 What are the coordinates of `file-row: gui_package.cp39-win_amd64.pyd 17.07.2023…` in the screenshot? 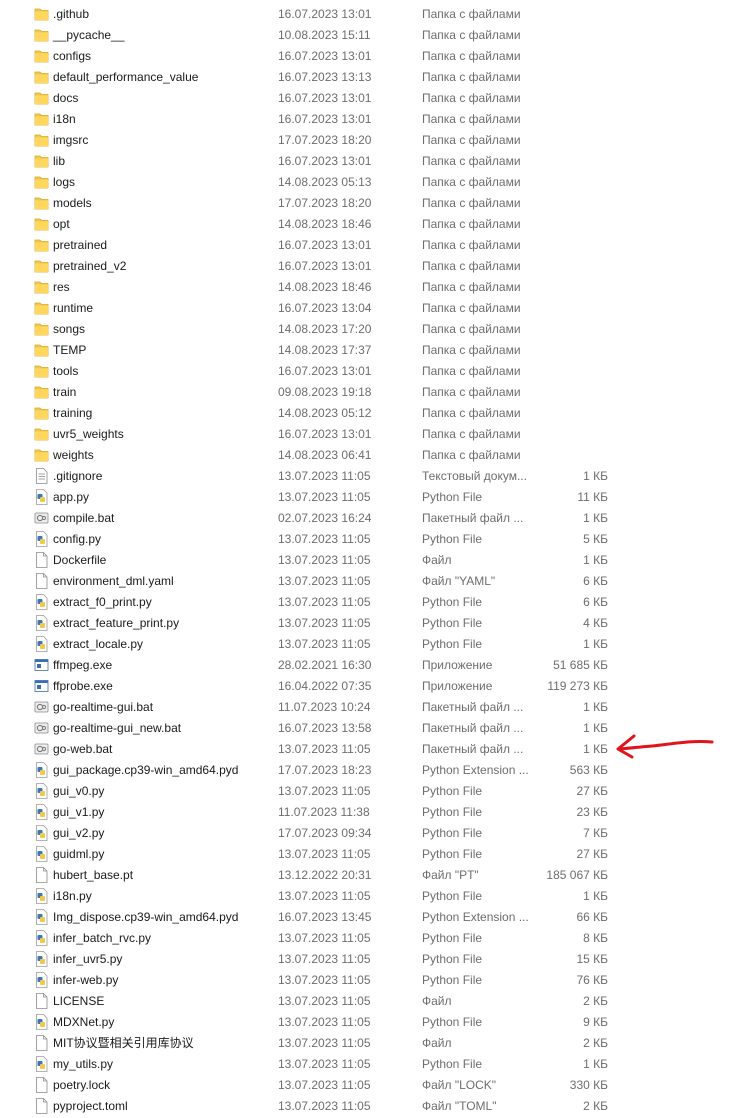 It's located at (372, 770).